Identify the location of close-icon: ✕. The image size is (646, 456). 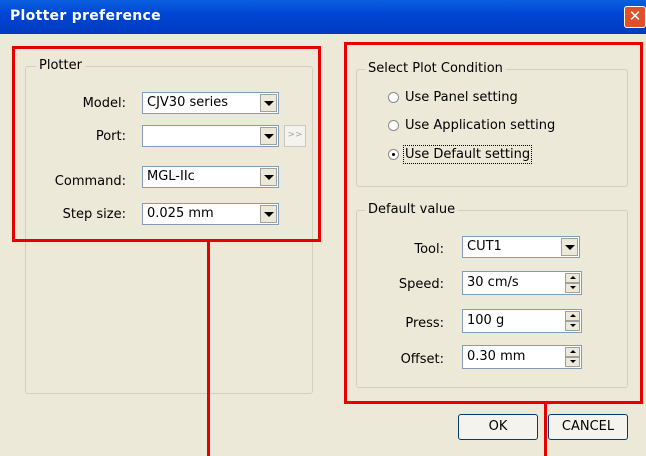
(635, 17).